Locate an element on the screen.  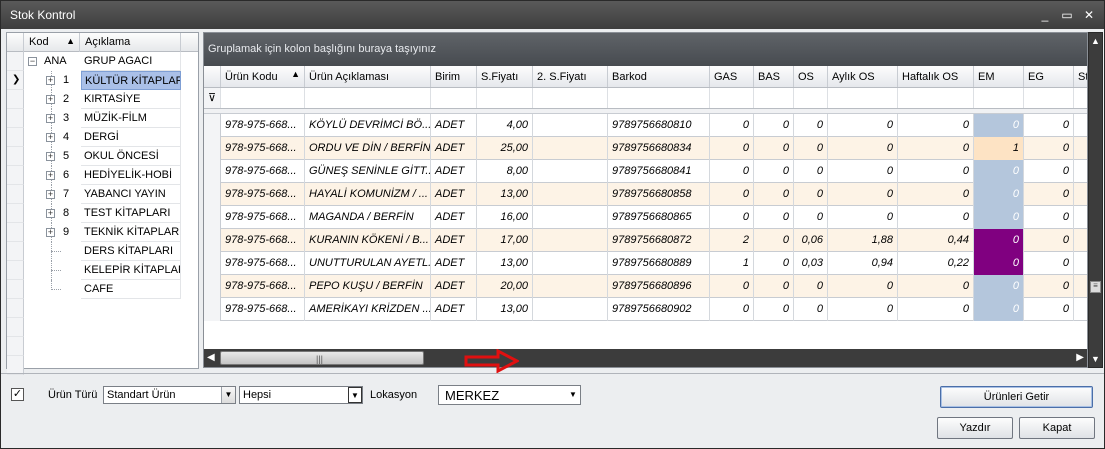
cell-barkod: 9789756680865 is located at coordinates (659, 217).